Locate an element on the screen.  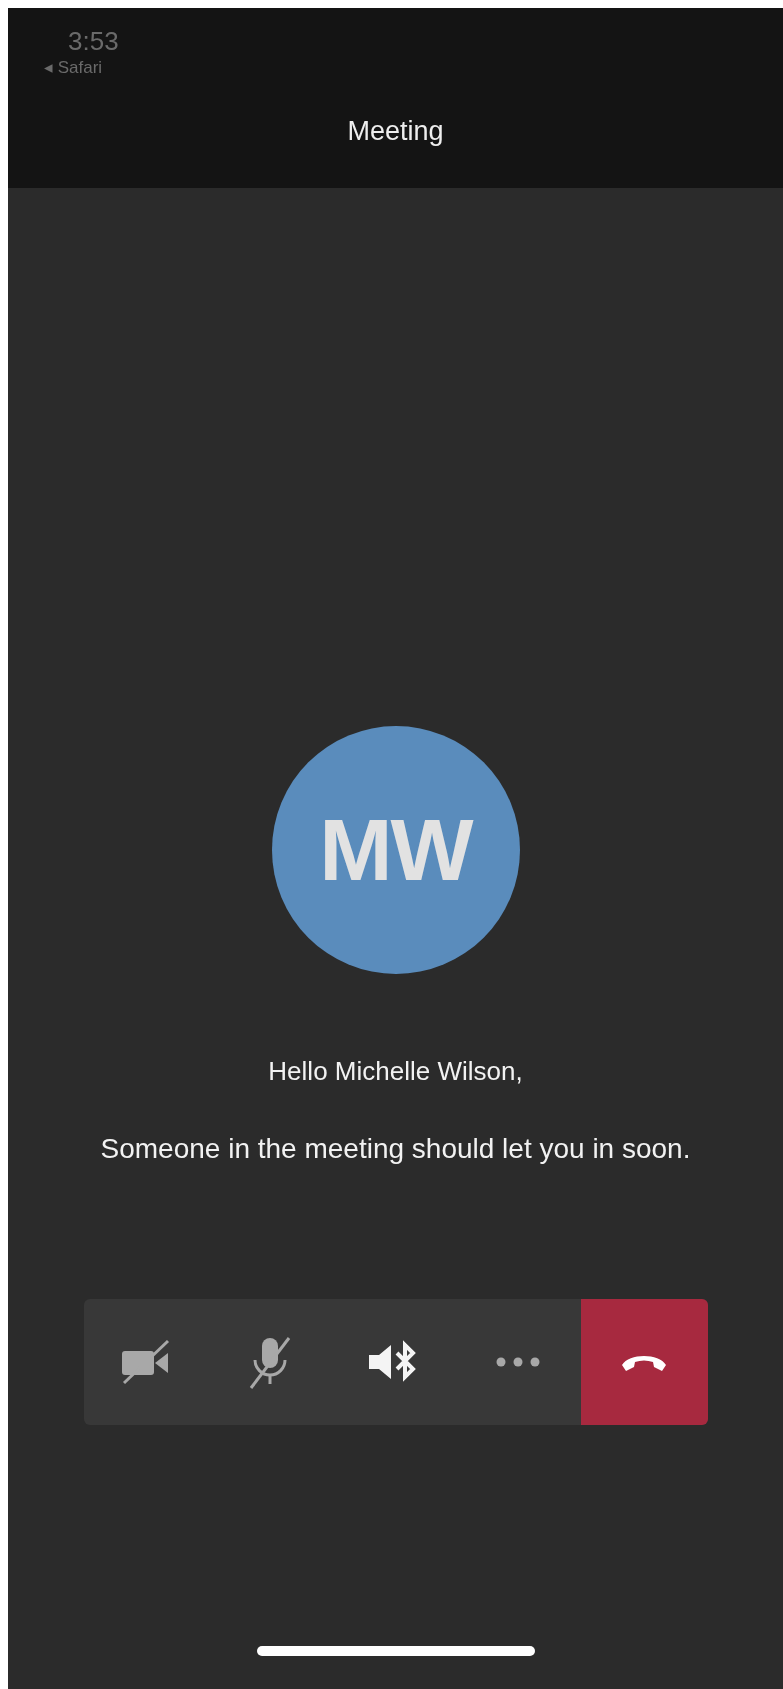
back-link: ◂ Safari is located at coordinates (81, 67).